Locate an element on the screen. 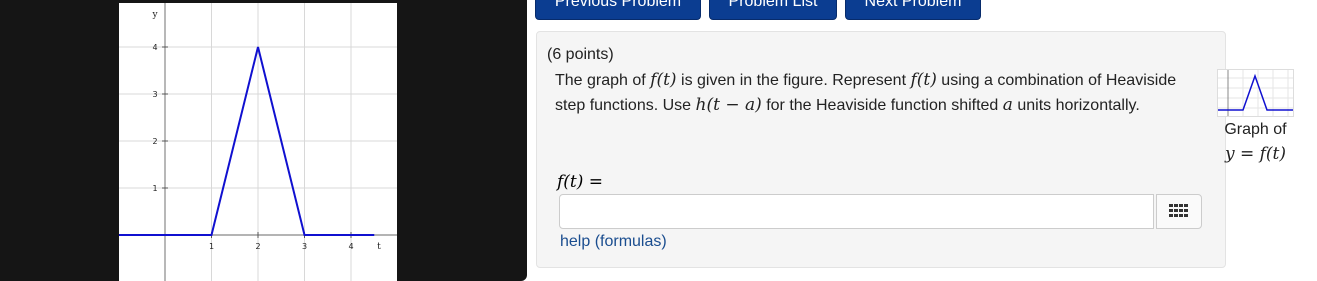  previous-problem-button: Previous Problem is located at coordinates (618, 10).